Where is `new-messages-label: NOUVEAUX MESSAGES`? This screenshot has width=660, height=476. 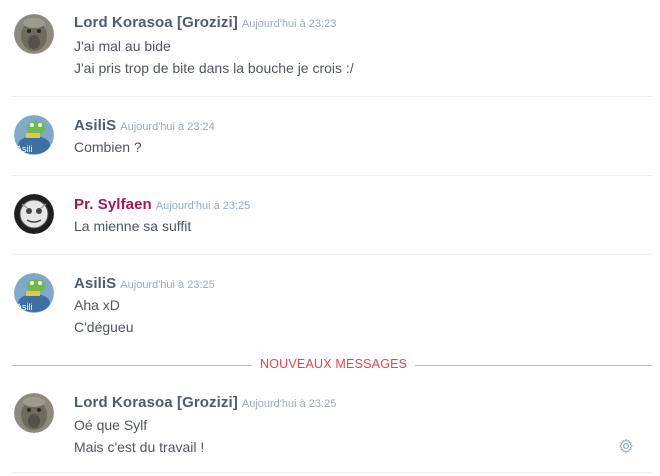 new-messages-label: NOUVEAUX MESSAGES is located at coordinates (334, 364).